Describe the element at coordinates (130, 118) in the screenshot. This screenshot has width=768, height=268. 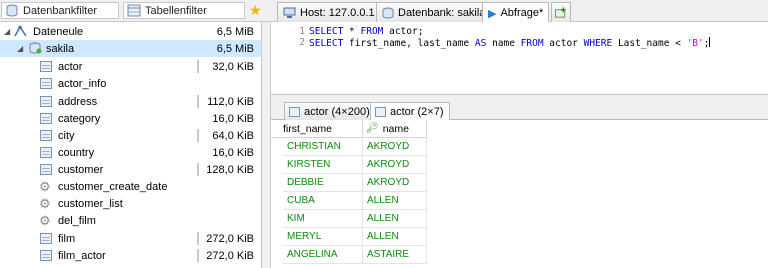
I see `tree-item: category 16,0 KiB` at that location.